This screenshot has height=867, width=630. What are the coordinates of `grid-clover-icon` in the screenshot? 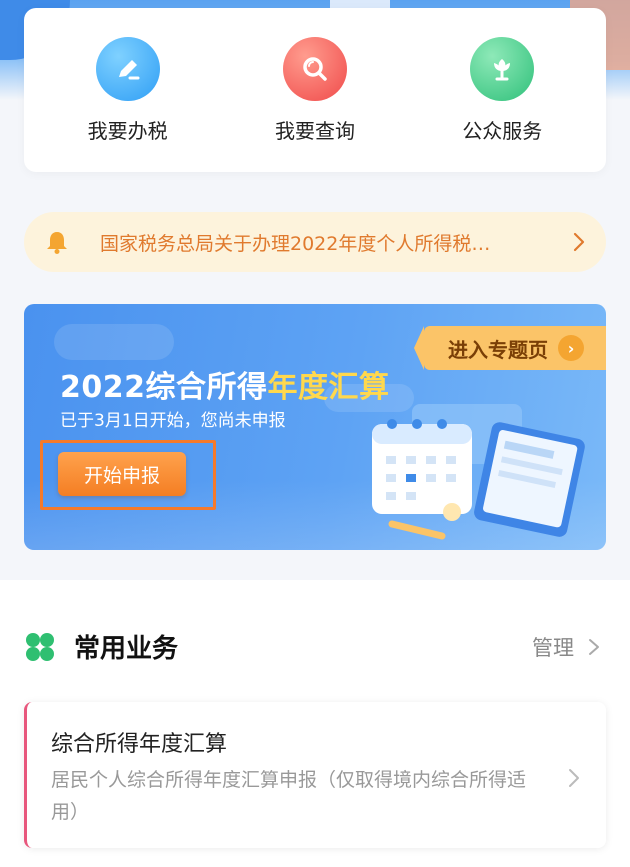 It's located at (40, 646).